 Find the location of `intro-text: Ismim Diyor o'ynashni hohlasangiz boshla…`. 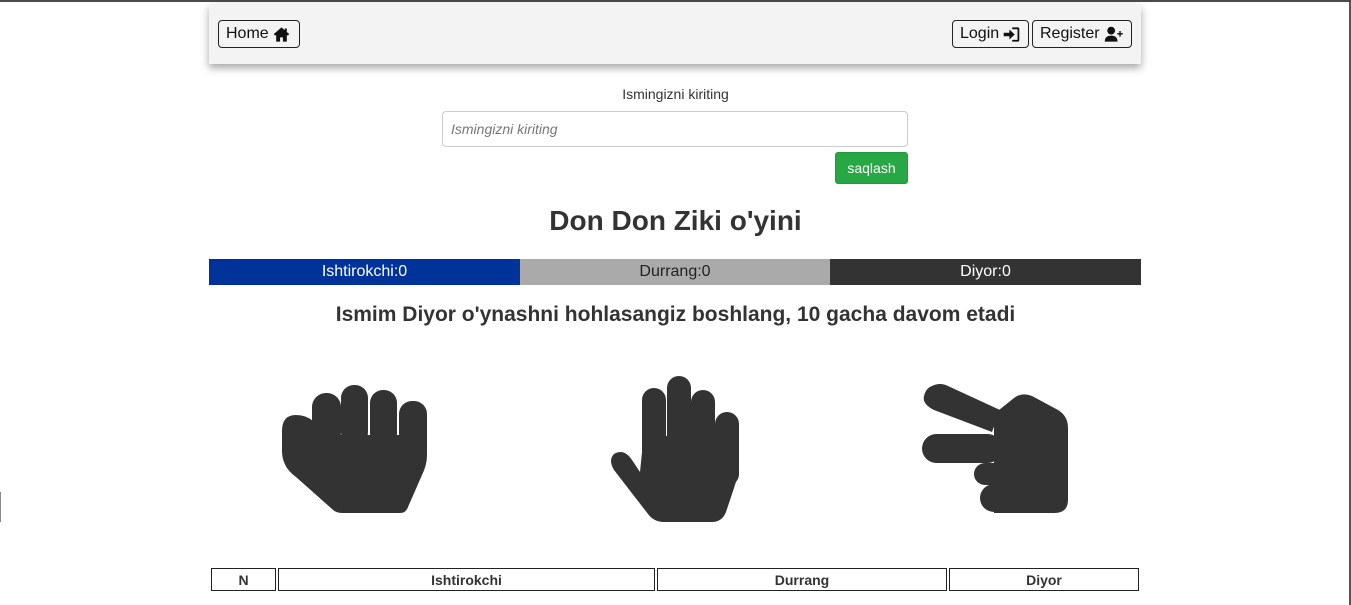

intro-text: Ismim Diyor o'ynashni hohlasangiz boshla… is located at coordinates (675, 314).